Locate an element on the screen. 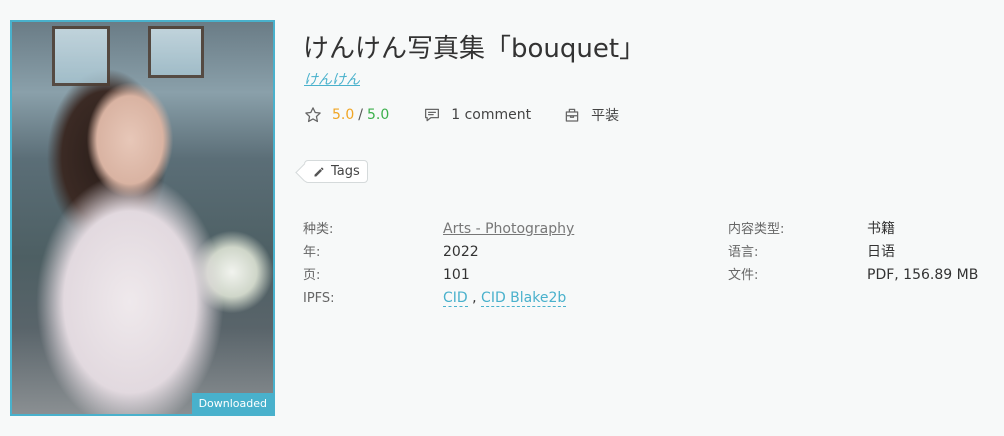 Image resolution: width=1004 pixels, height=436 pixels. label-ipfs: IPFS: is located at coordinates (319, 298).